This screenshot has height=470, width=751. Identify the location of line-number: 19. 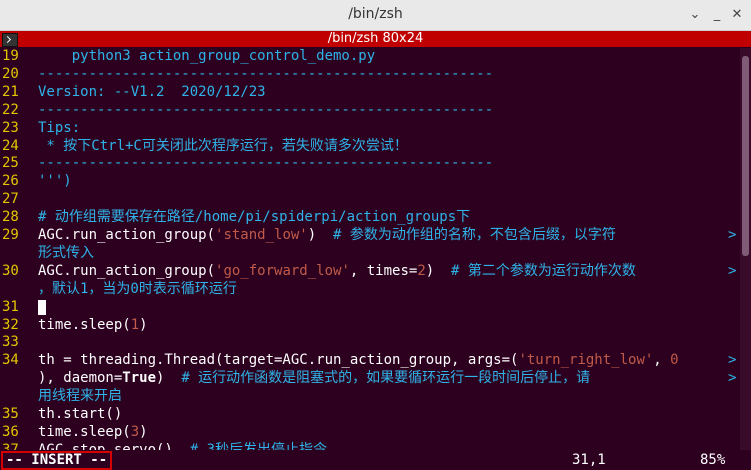
(10, 56).